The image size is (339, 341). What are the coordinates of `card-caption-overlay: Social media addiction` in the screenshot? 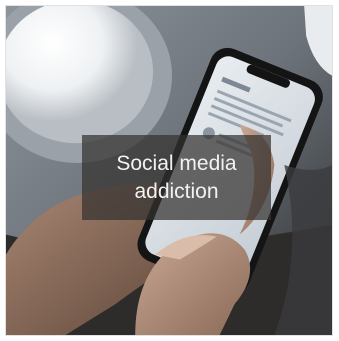 It's located at (176, 177).